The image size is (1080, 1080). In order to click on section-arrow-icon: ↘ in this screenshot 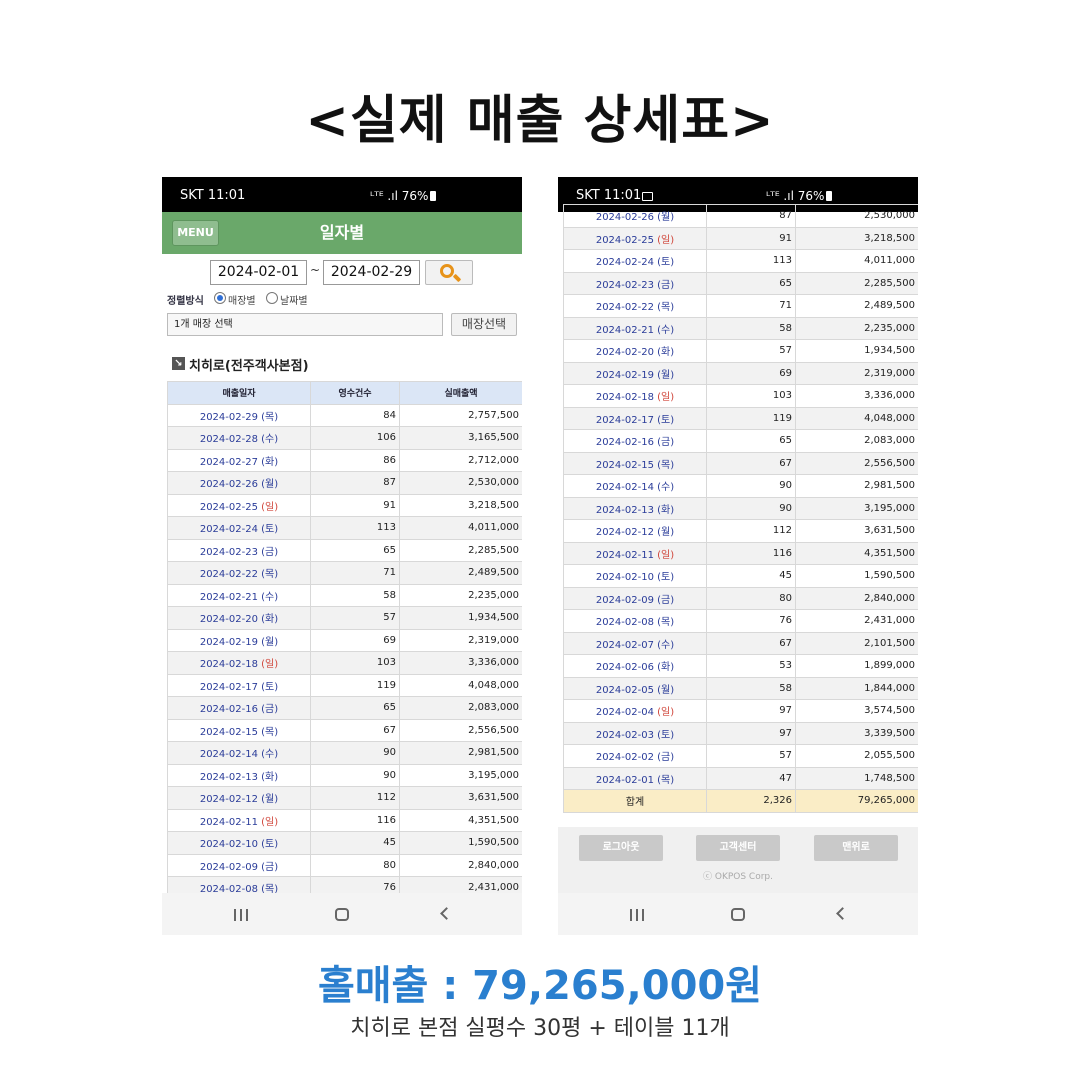, I will do `click(178, 363)`.